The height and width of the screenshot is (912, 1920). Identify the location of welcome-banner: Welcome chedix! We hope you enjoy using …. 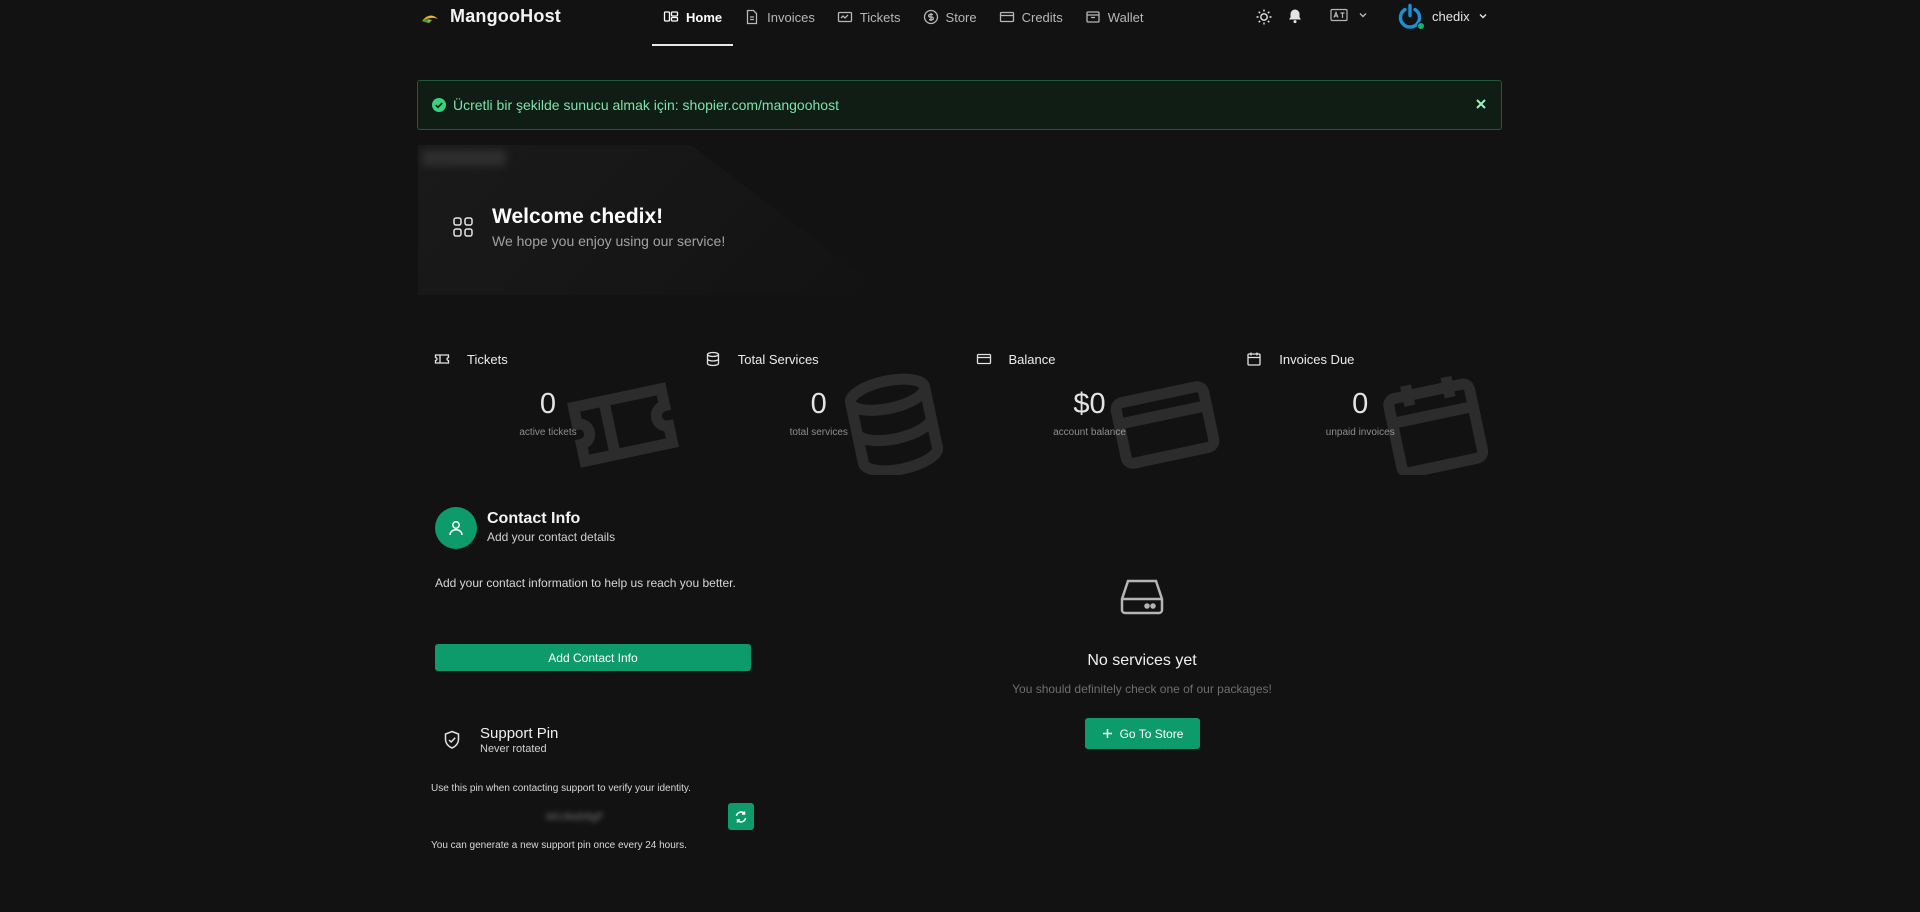
(588, 227).